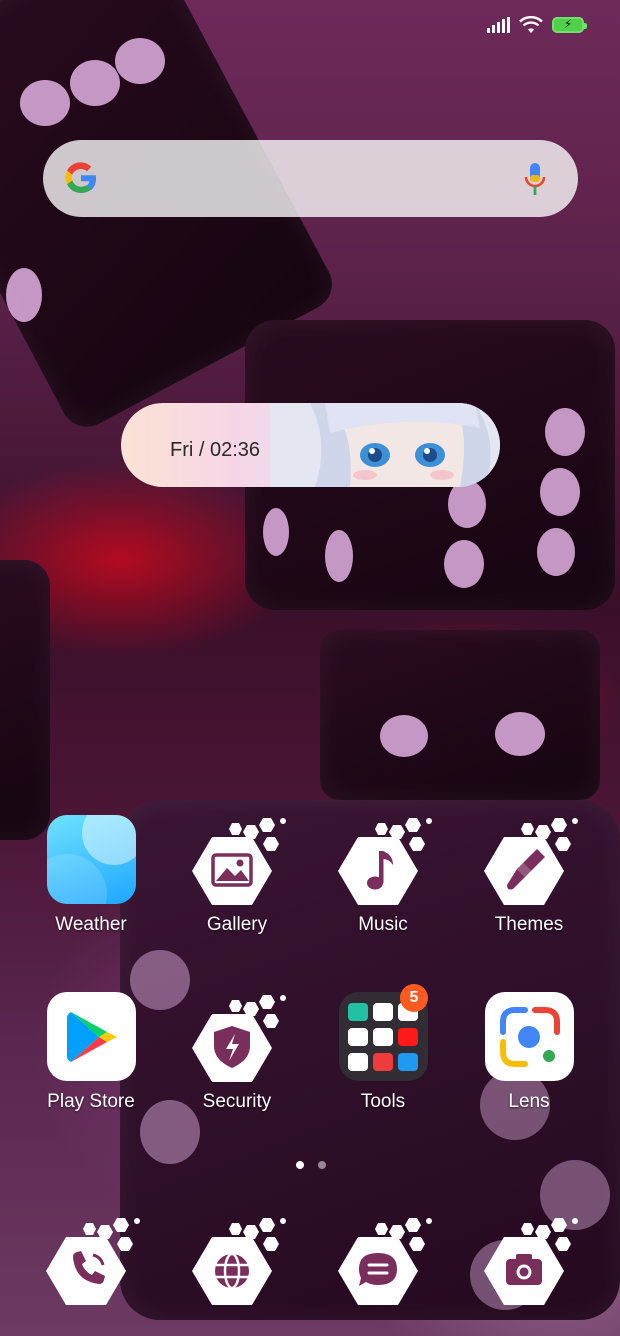  I want to click on clock-time: Fri / 02:36, so click(215, 450).